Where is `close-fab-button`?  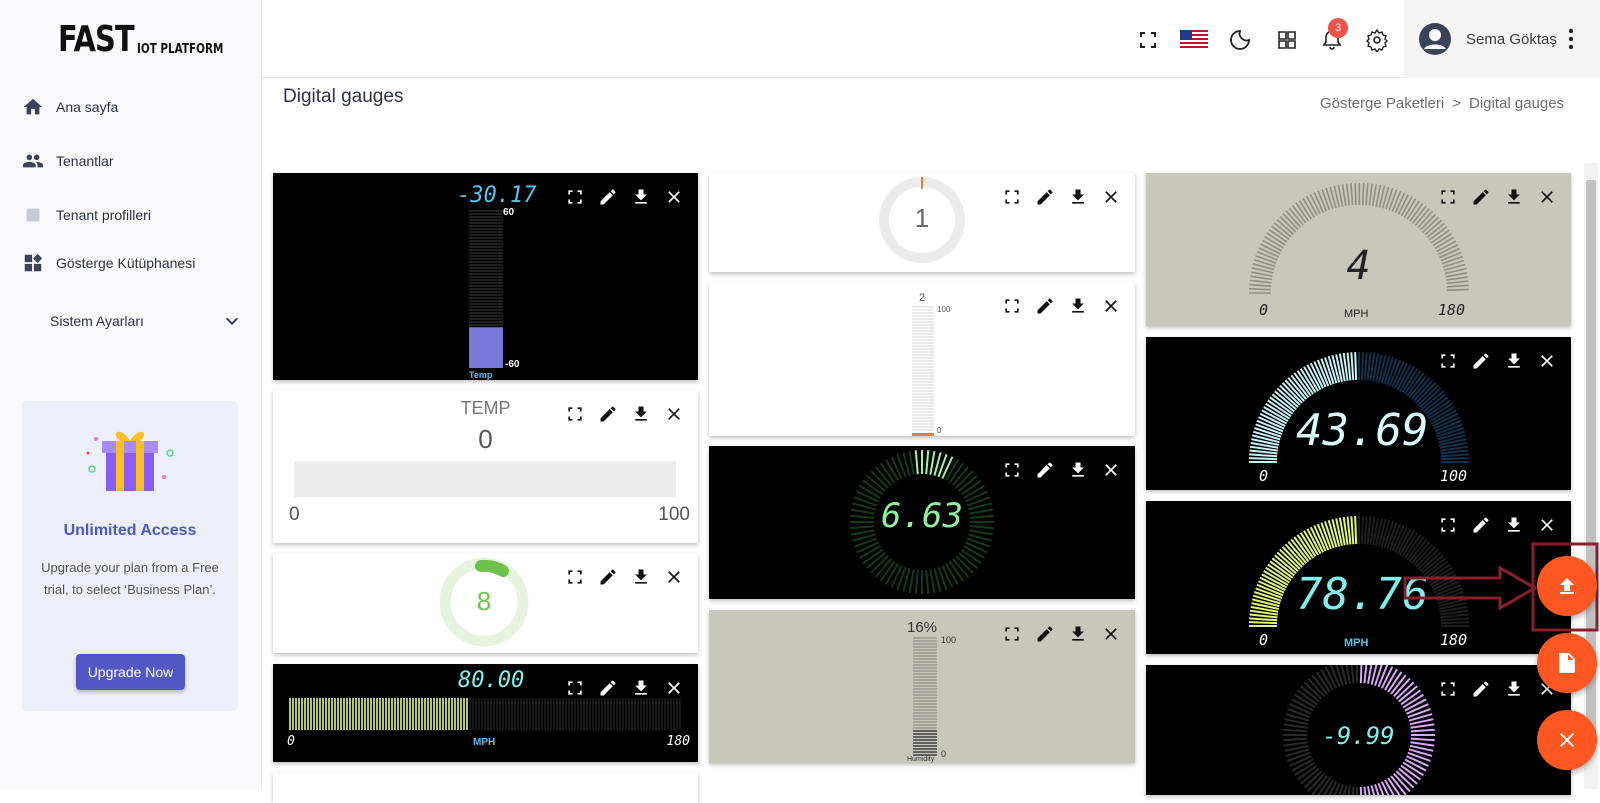 close-fab-button is located at coordinates (1567, 740).